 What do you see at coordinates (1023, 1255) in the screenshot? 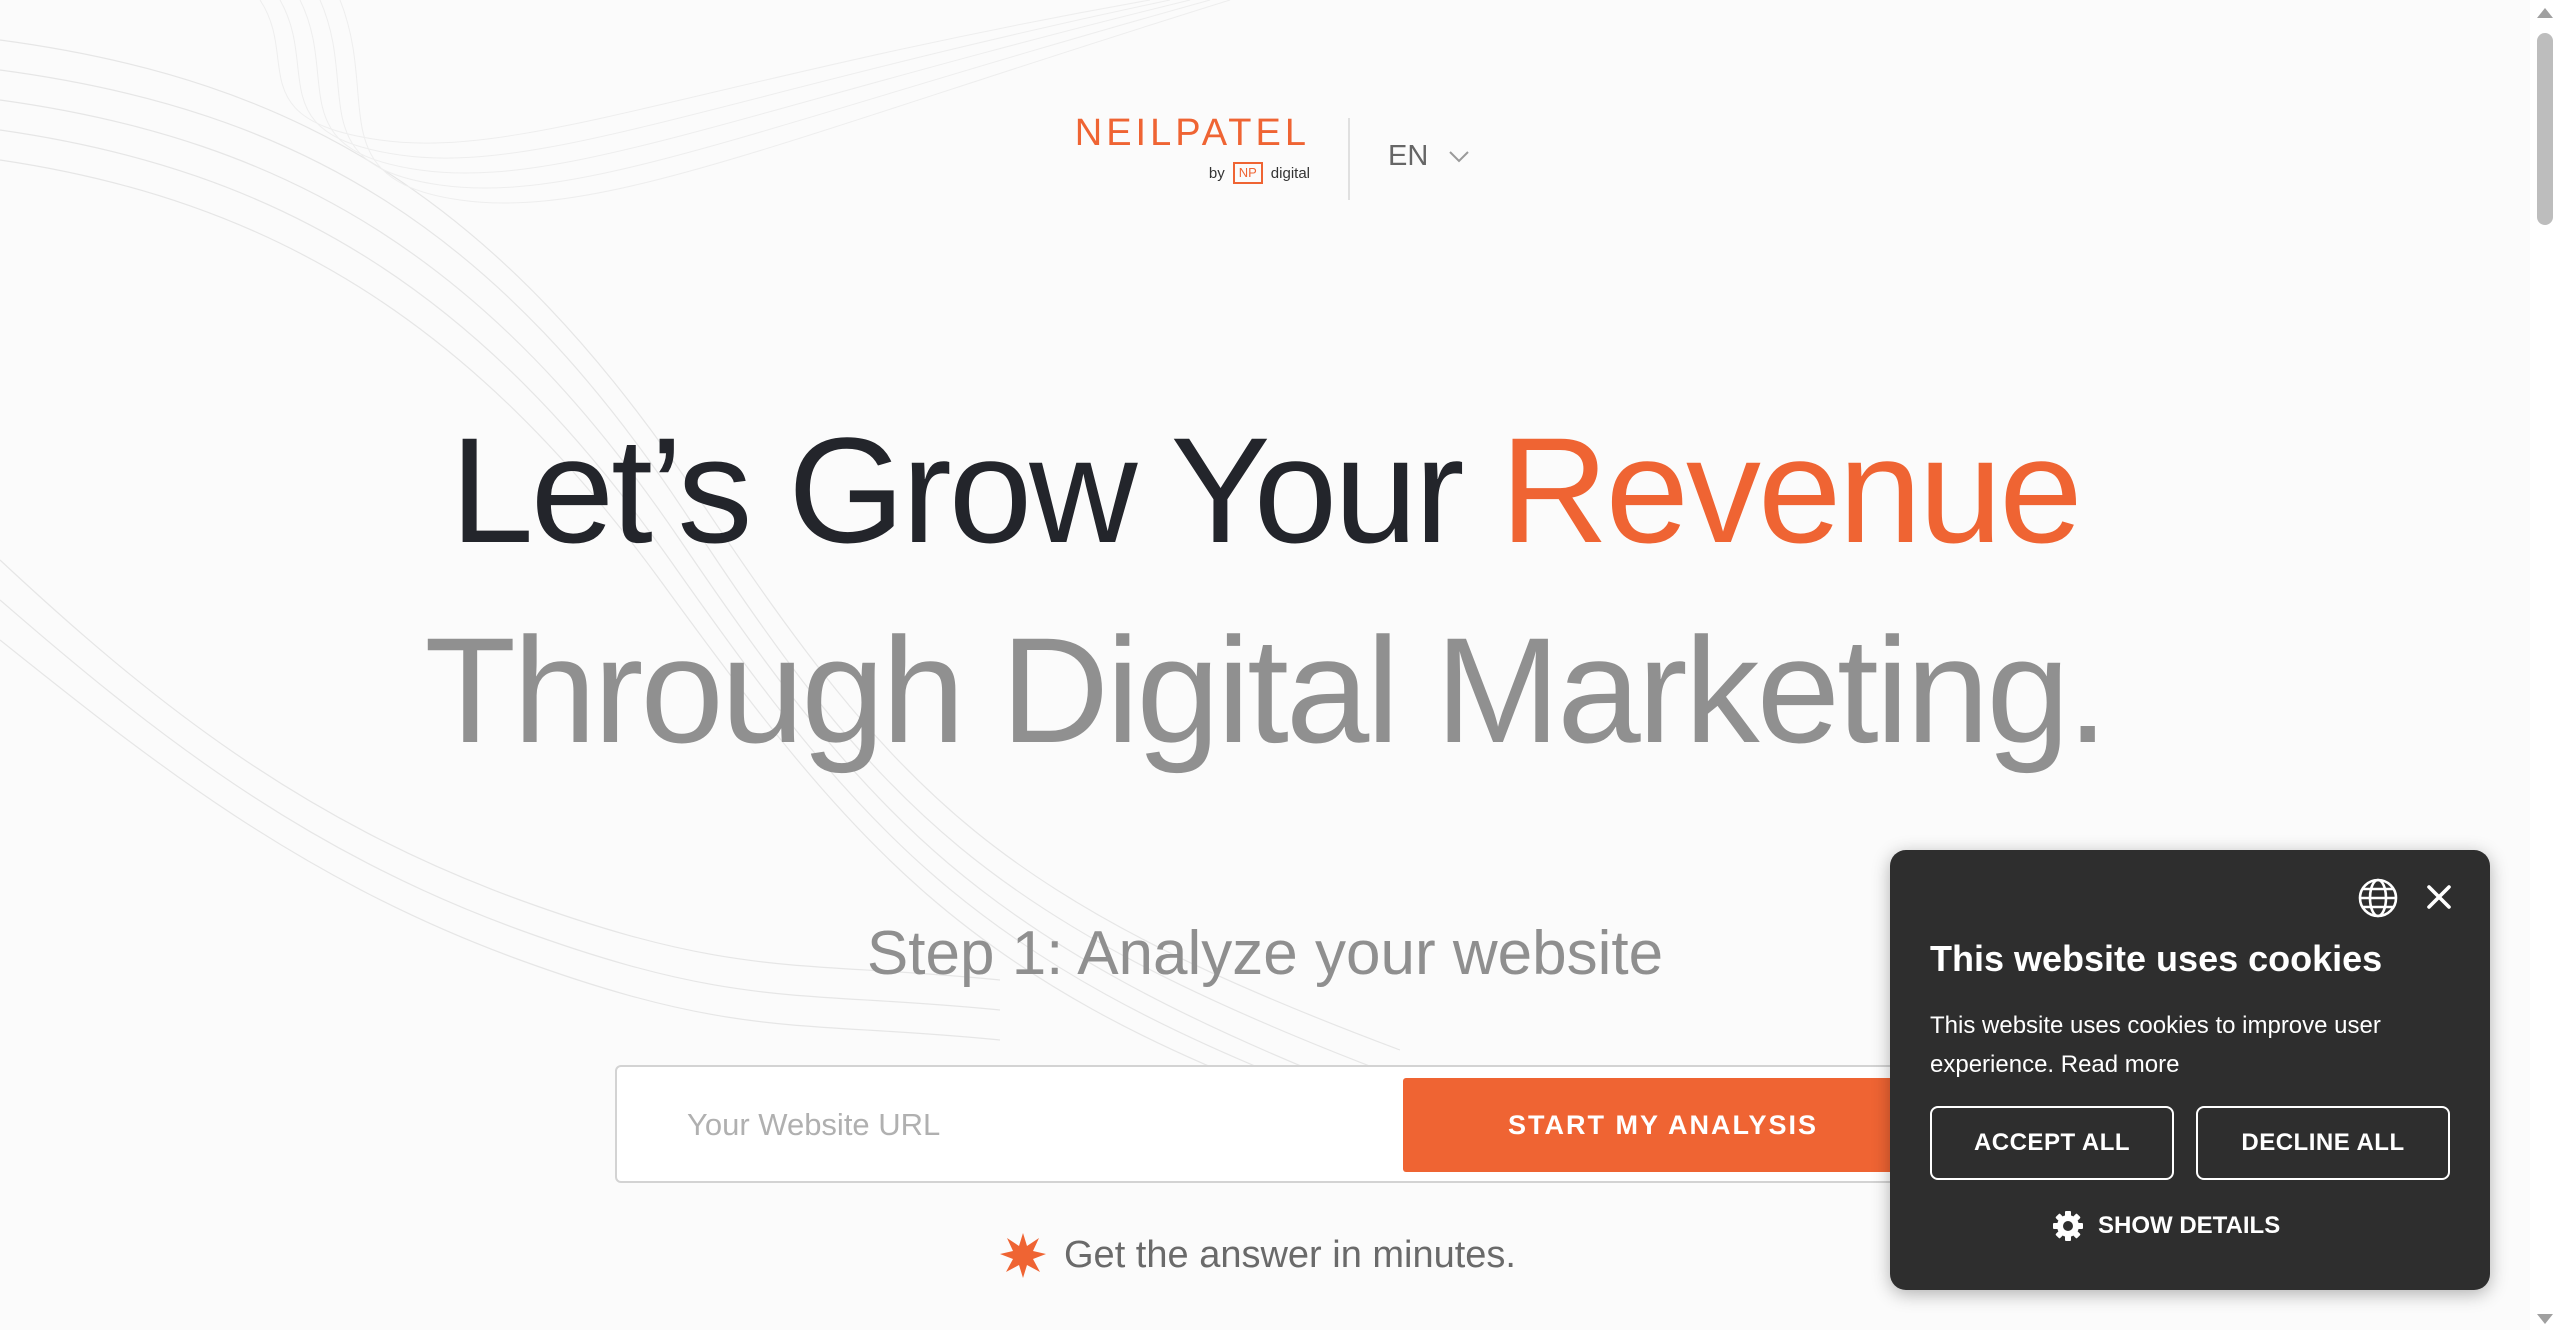
I see `starburst-icon` at bounding box center [1023, 1255].